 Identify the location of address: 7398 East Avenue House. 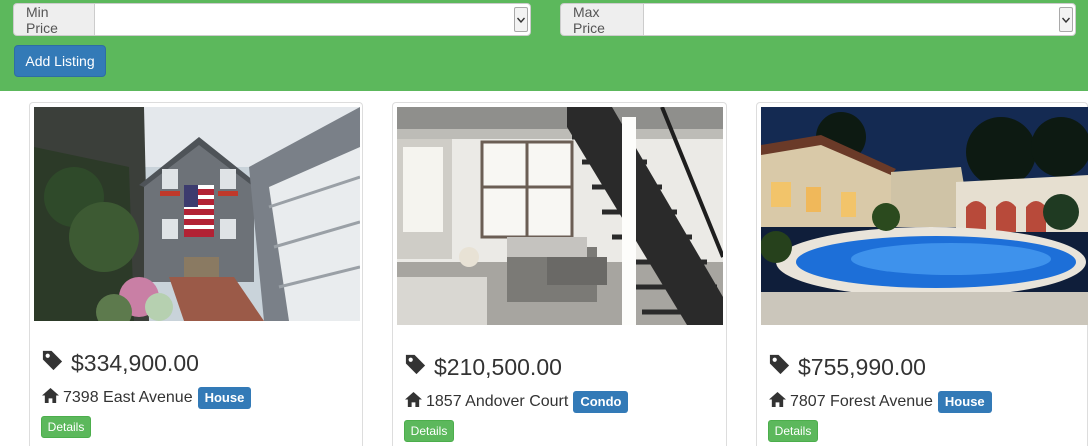
(146, 398).